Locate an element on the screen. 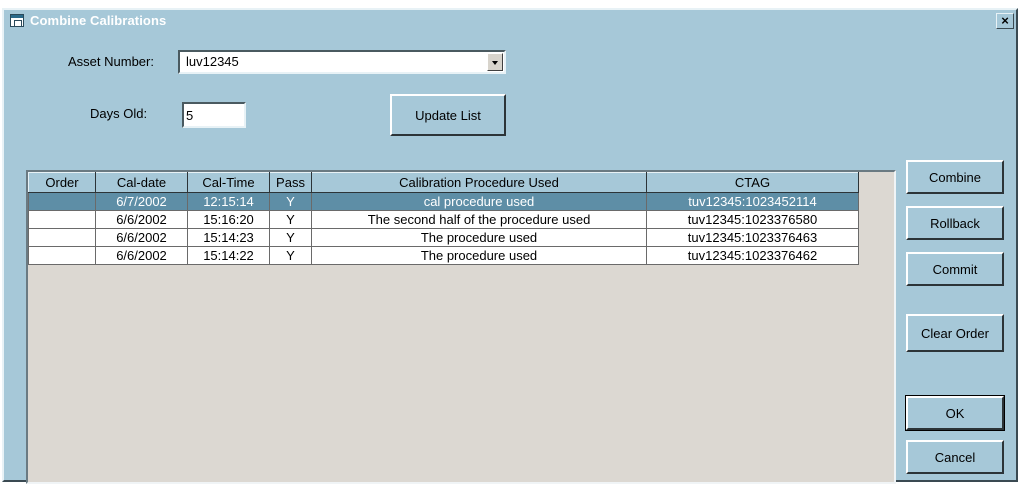 The width and height of the screenshot is (1020, 484). close-button: × is located at coordinates (1005, 21).